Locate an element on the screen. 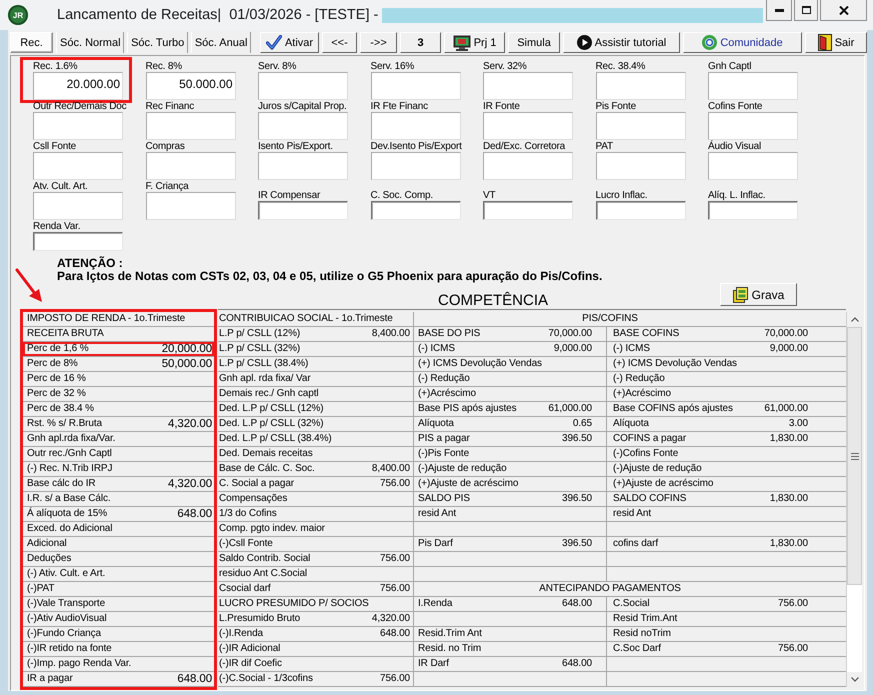 The width and height of the screenshot is (873, 695). row-label: (+)Ajuste de acréscimo is located at coordinates (663, 484).